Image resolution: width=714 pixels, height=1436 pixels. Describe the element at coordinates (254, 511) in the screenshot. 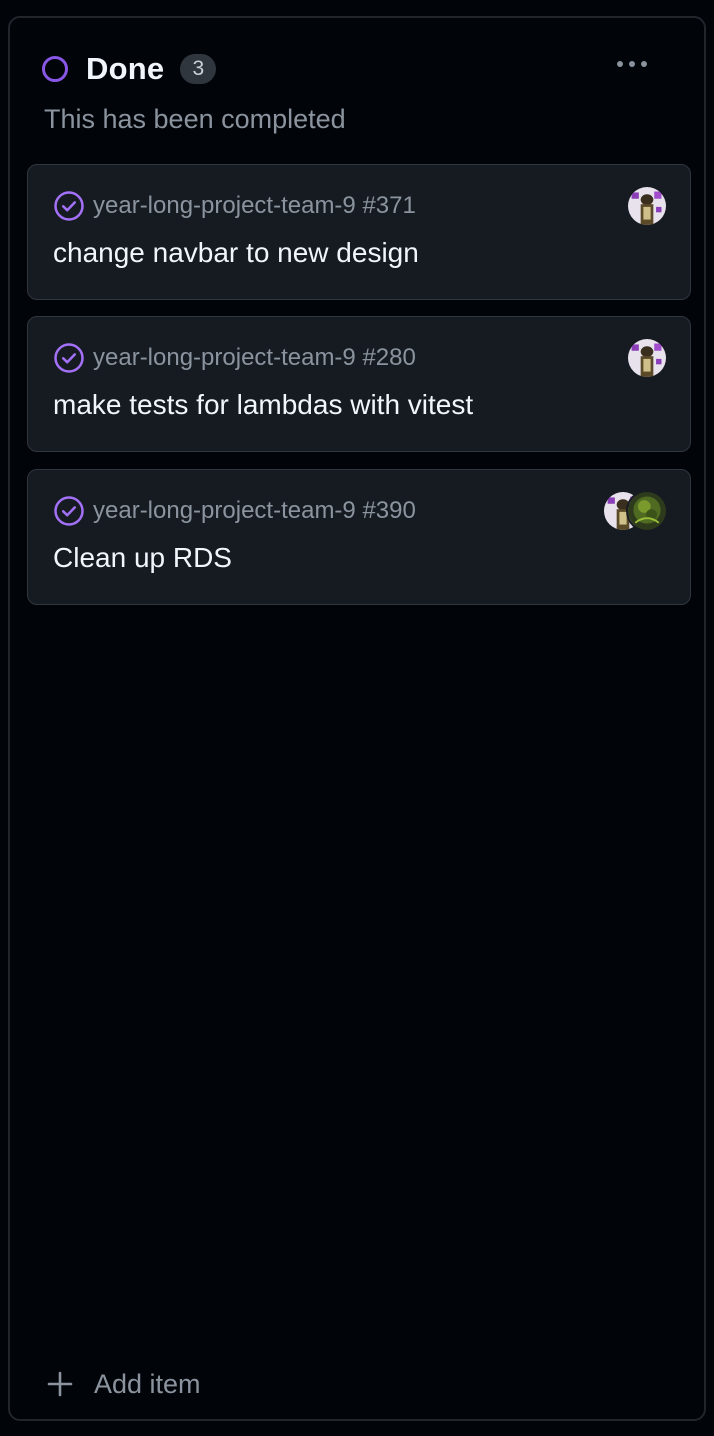

I see `issue-reference-link: year-long-project-team-9 #390` at that location.